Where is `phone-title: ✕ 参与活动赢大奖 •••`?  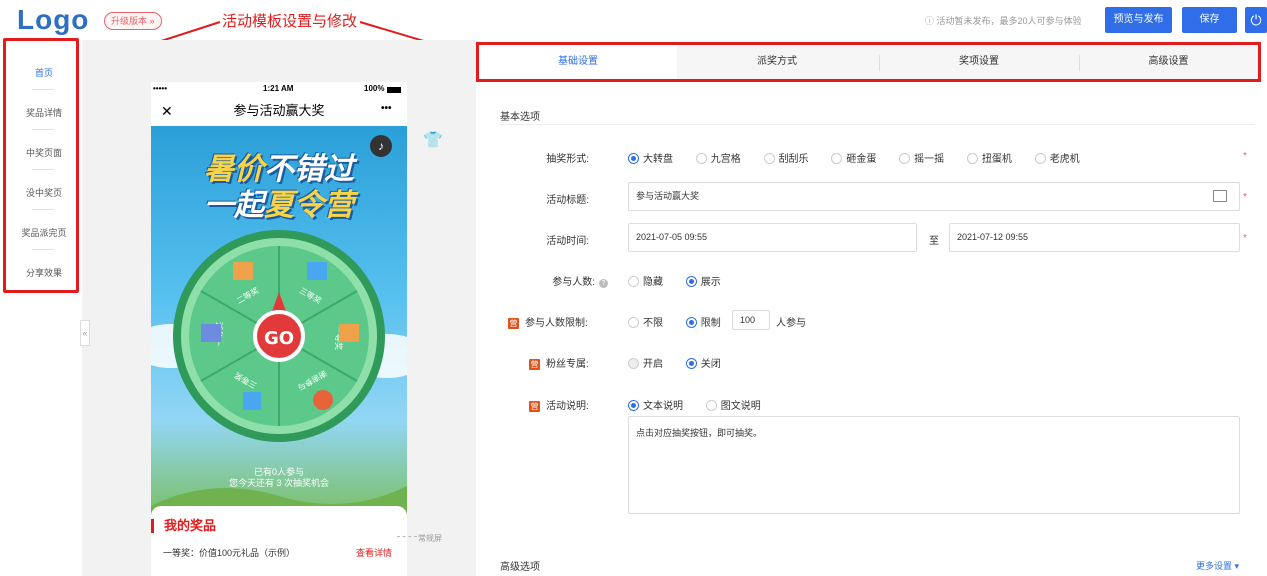 phone-title: ✕ 参与活动赢大奖 ••• is located at coordinates (279, 111).